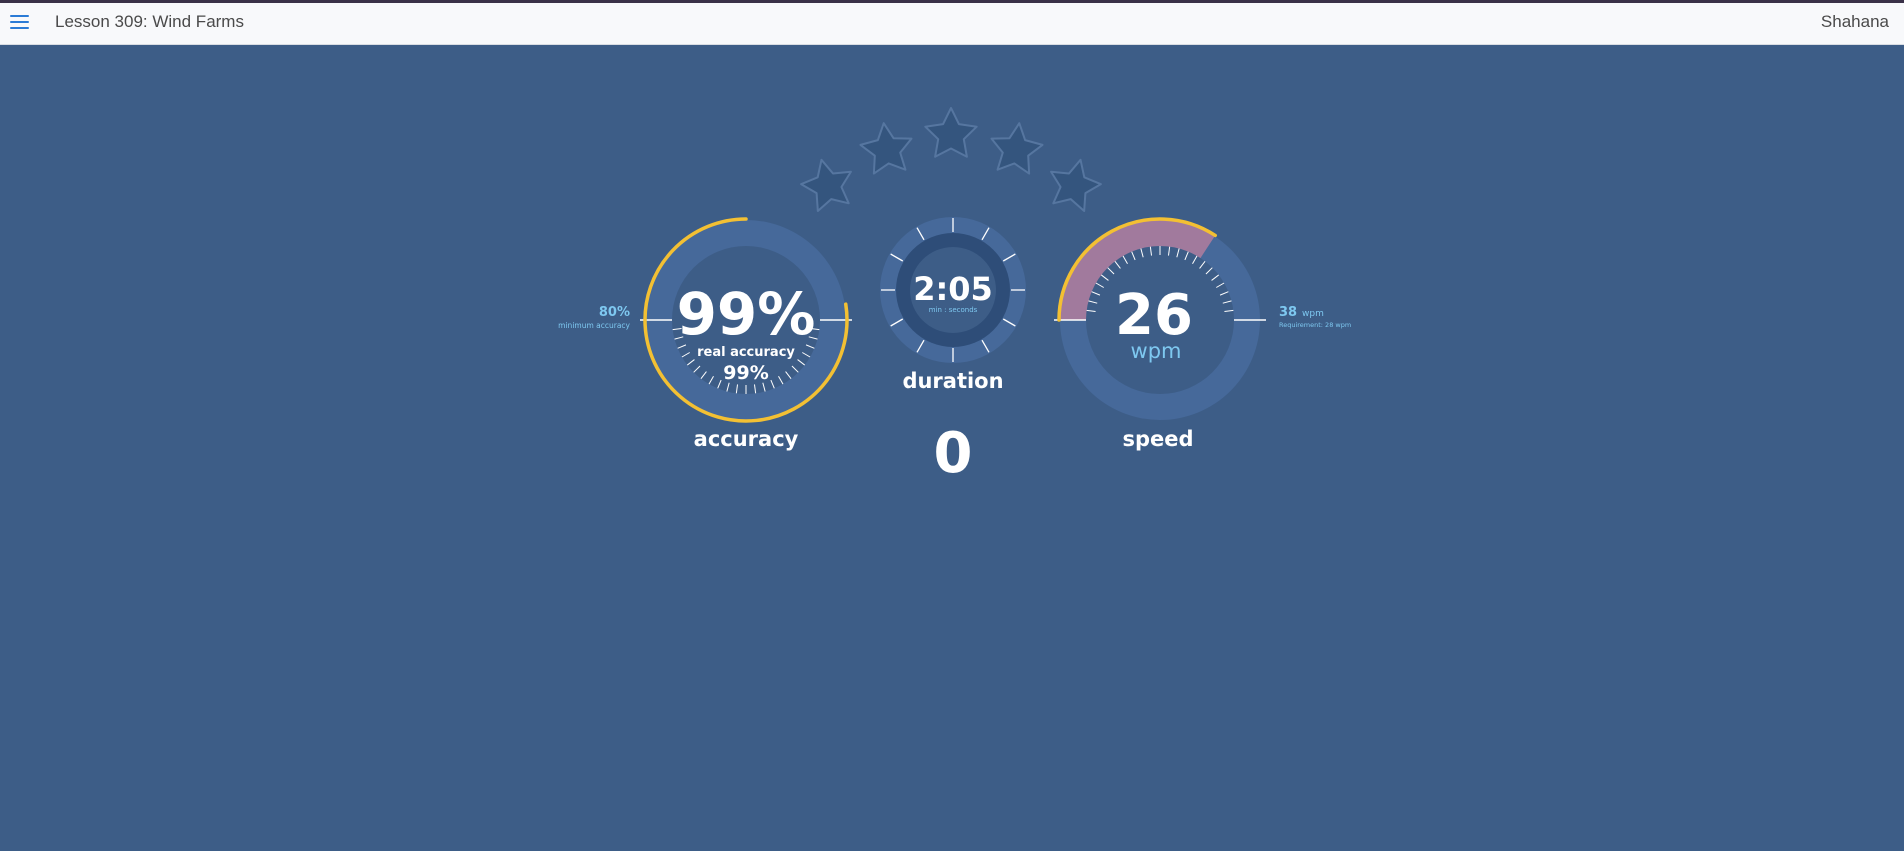 This screenshot has width=1904, height=851. Describe the element at coordinates (1315, 325) in the screenshot. I see `speed-requirement-label: Requirement: 28 wpm` at that location.